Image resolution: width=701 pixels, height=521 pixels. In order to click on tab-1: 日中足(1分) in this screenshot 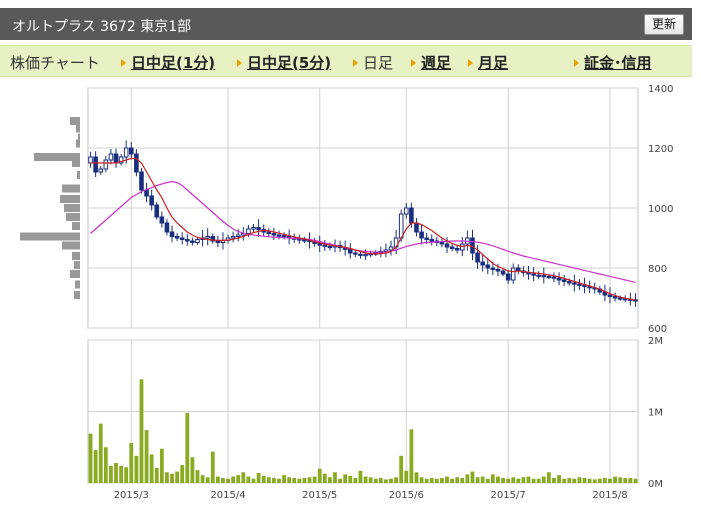, I will do `click(168, 62)`.